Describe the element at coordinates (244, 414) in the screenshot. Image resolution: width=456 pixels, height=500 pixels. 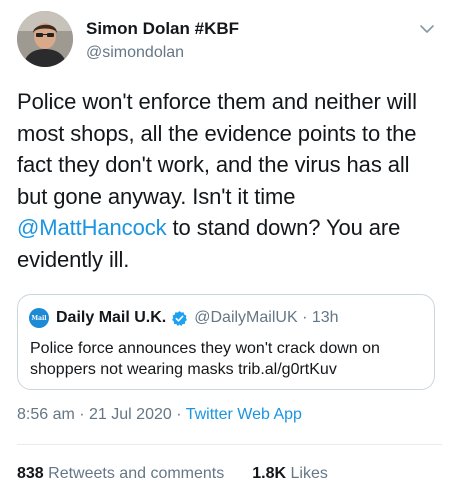
I see `source-link: Twitter Web App` at that location.